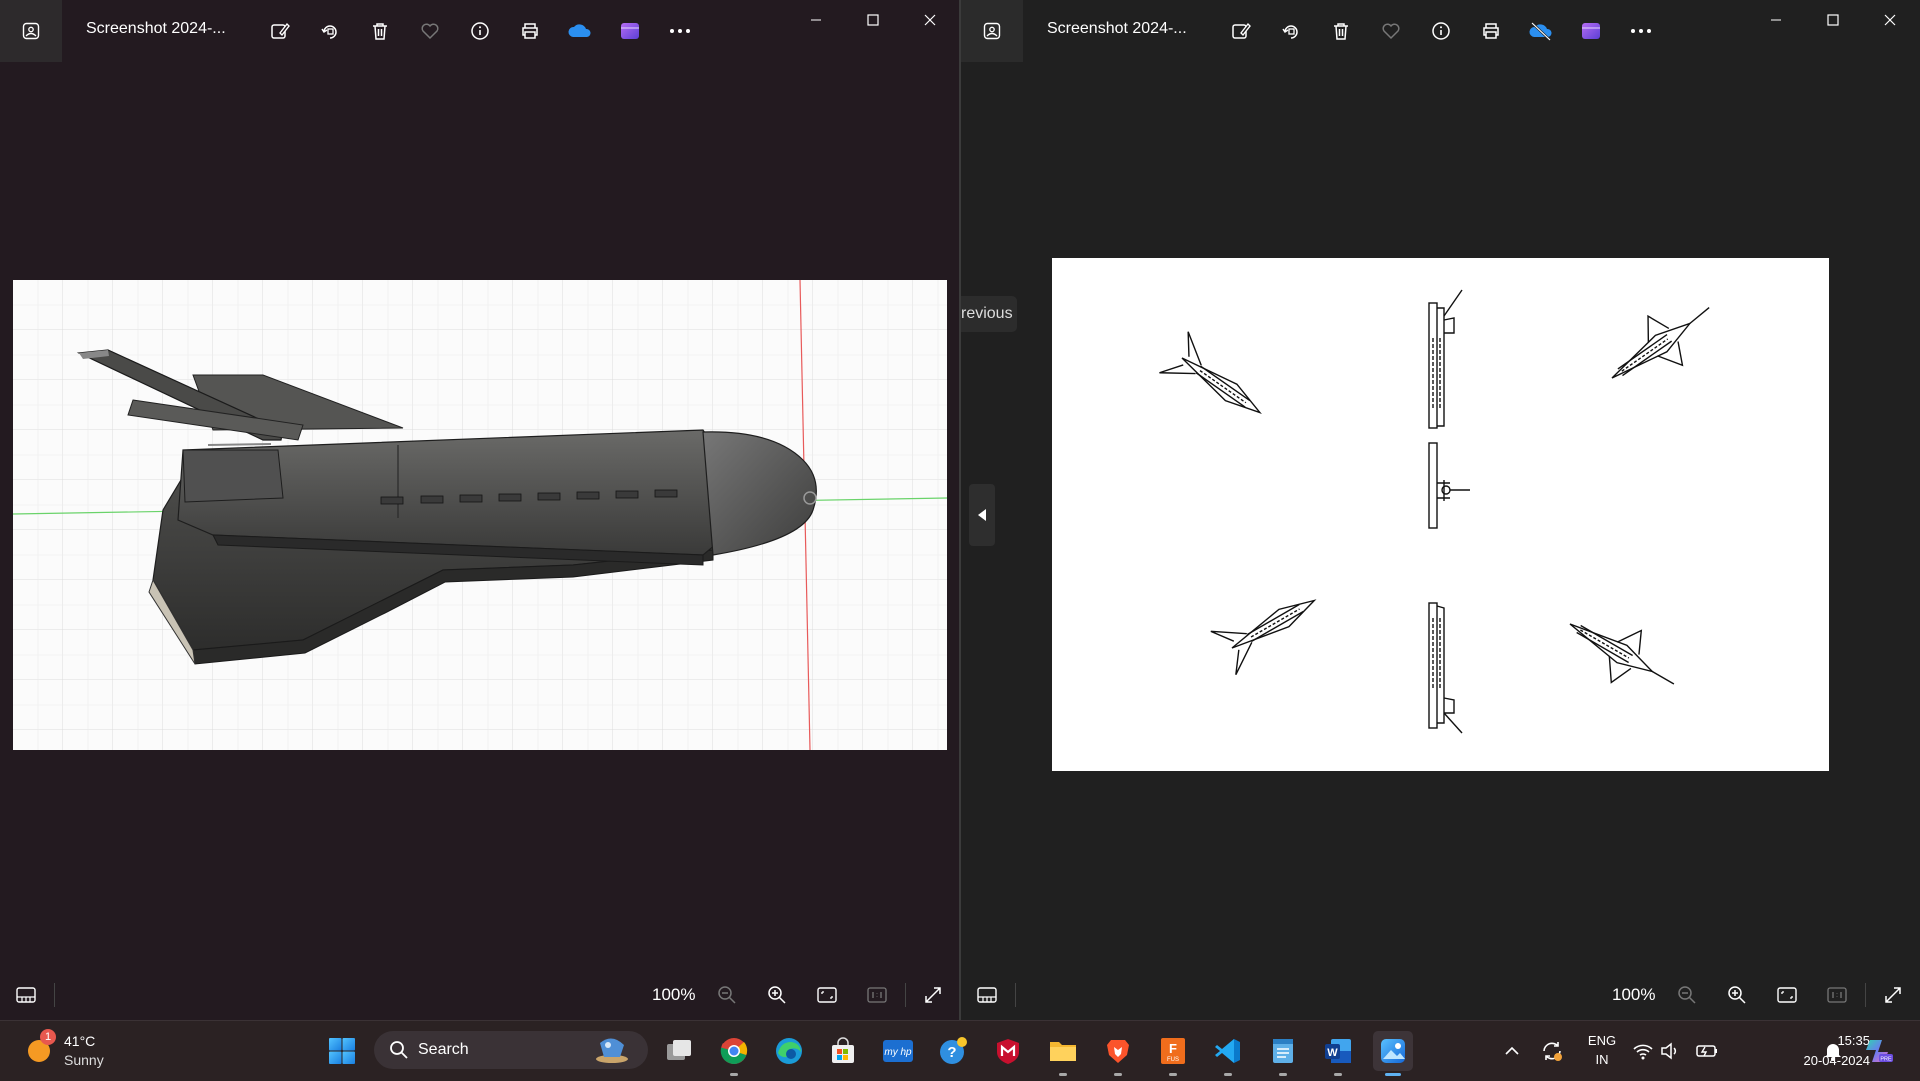 Image resolution: width=1920 pixels, height=1081 pixels. I want to click on previous-button, so click(982, 515).